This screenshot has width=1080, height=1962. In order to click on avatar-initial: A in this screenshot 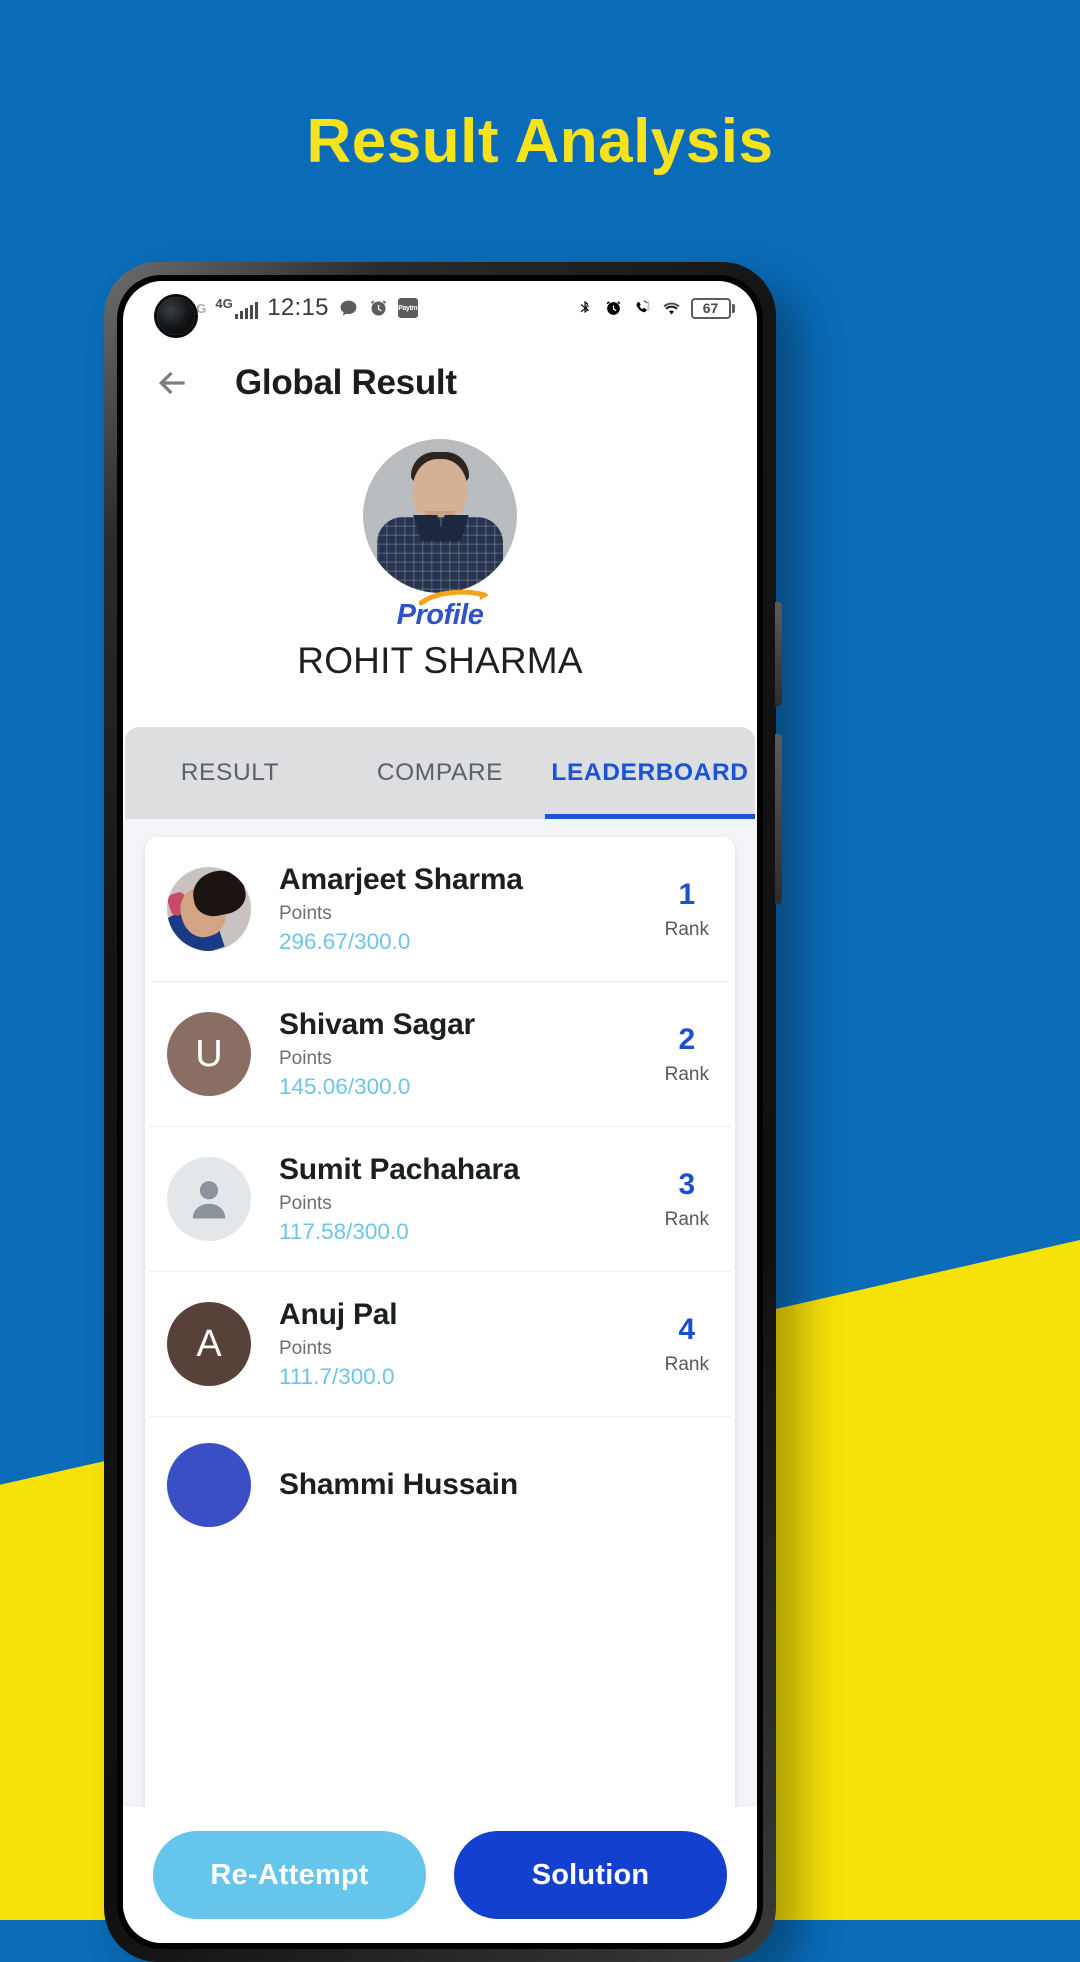, I will do `click(209, 1343)`.